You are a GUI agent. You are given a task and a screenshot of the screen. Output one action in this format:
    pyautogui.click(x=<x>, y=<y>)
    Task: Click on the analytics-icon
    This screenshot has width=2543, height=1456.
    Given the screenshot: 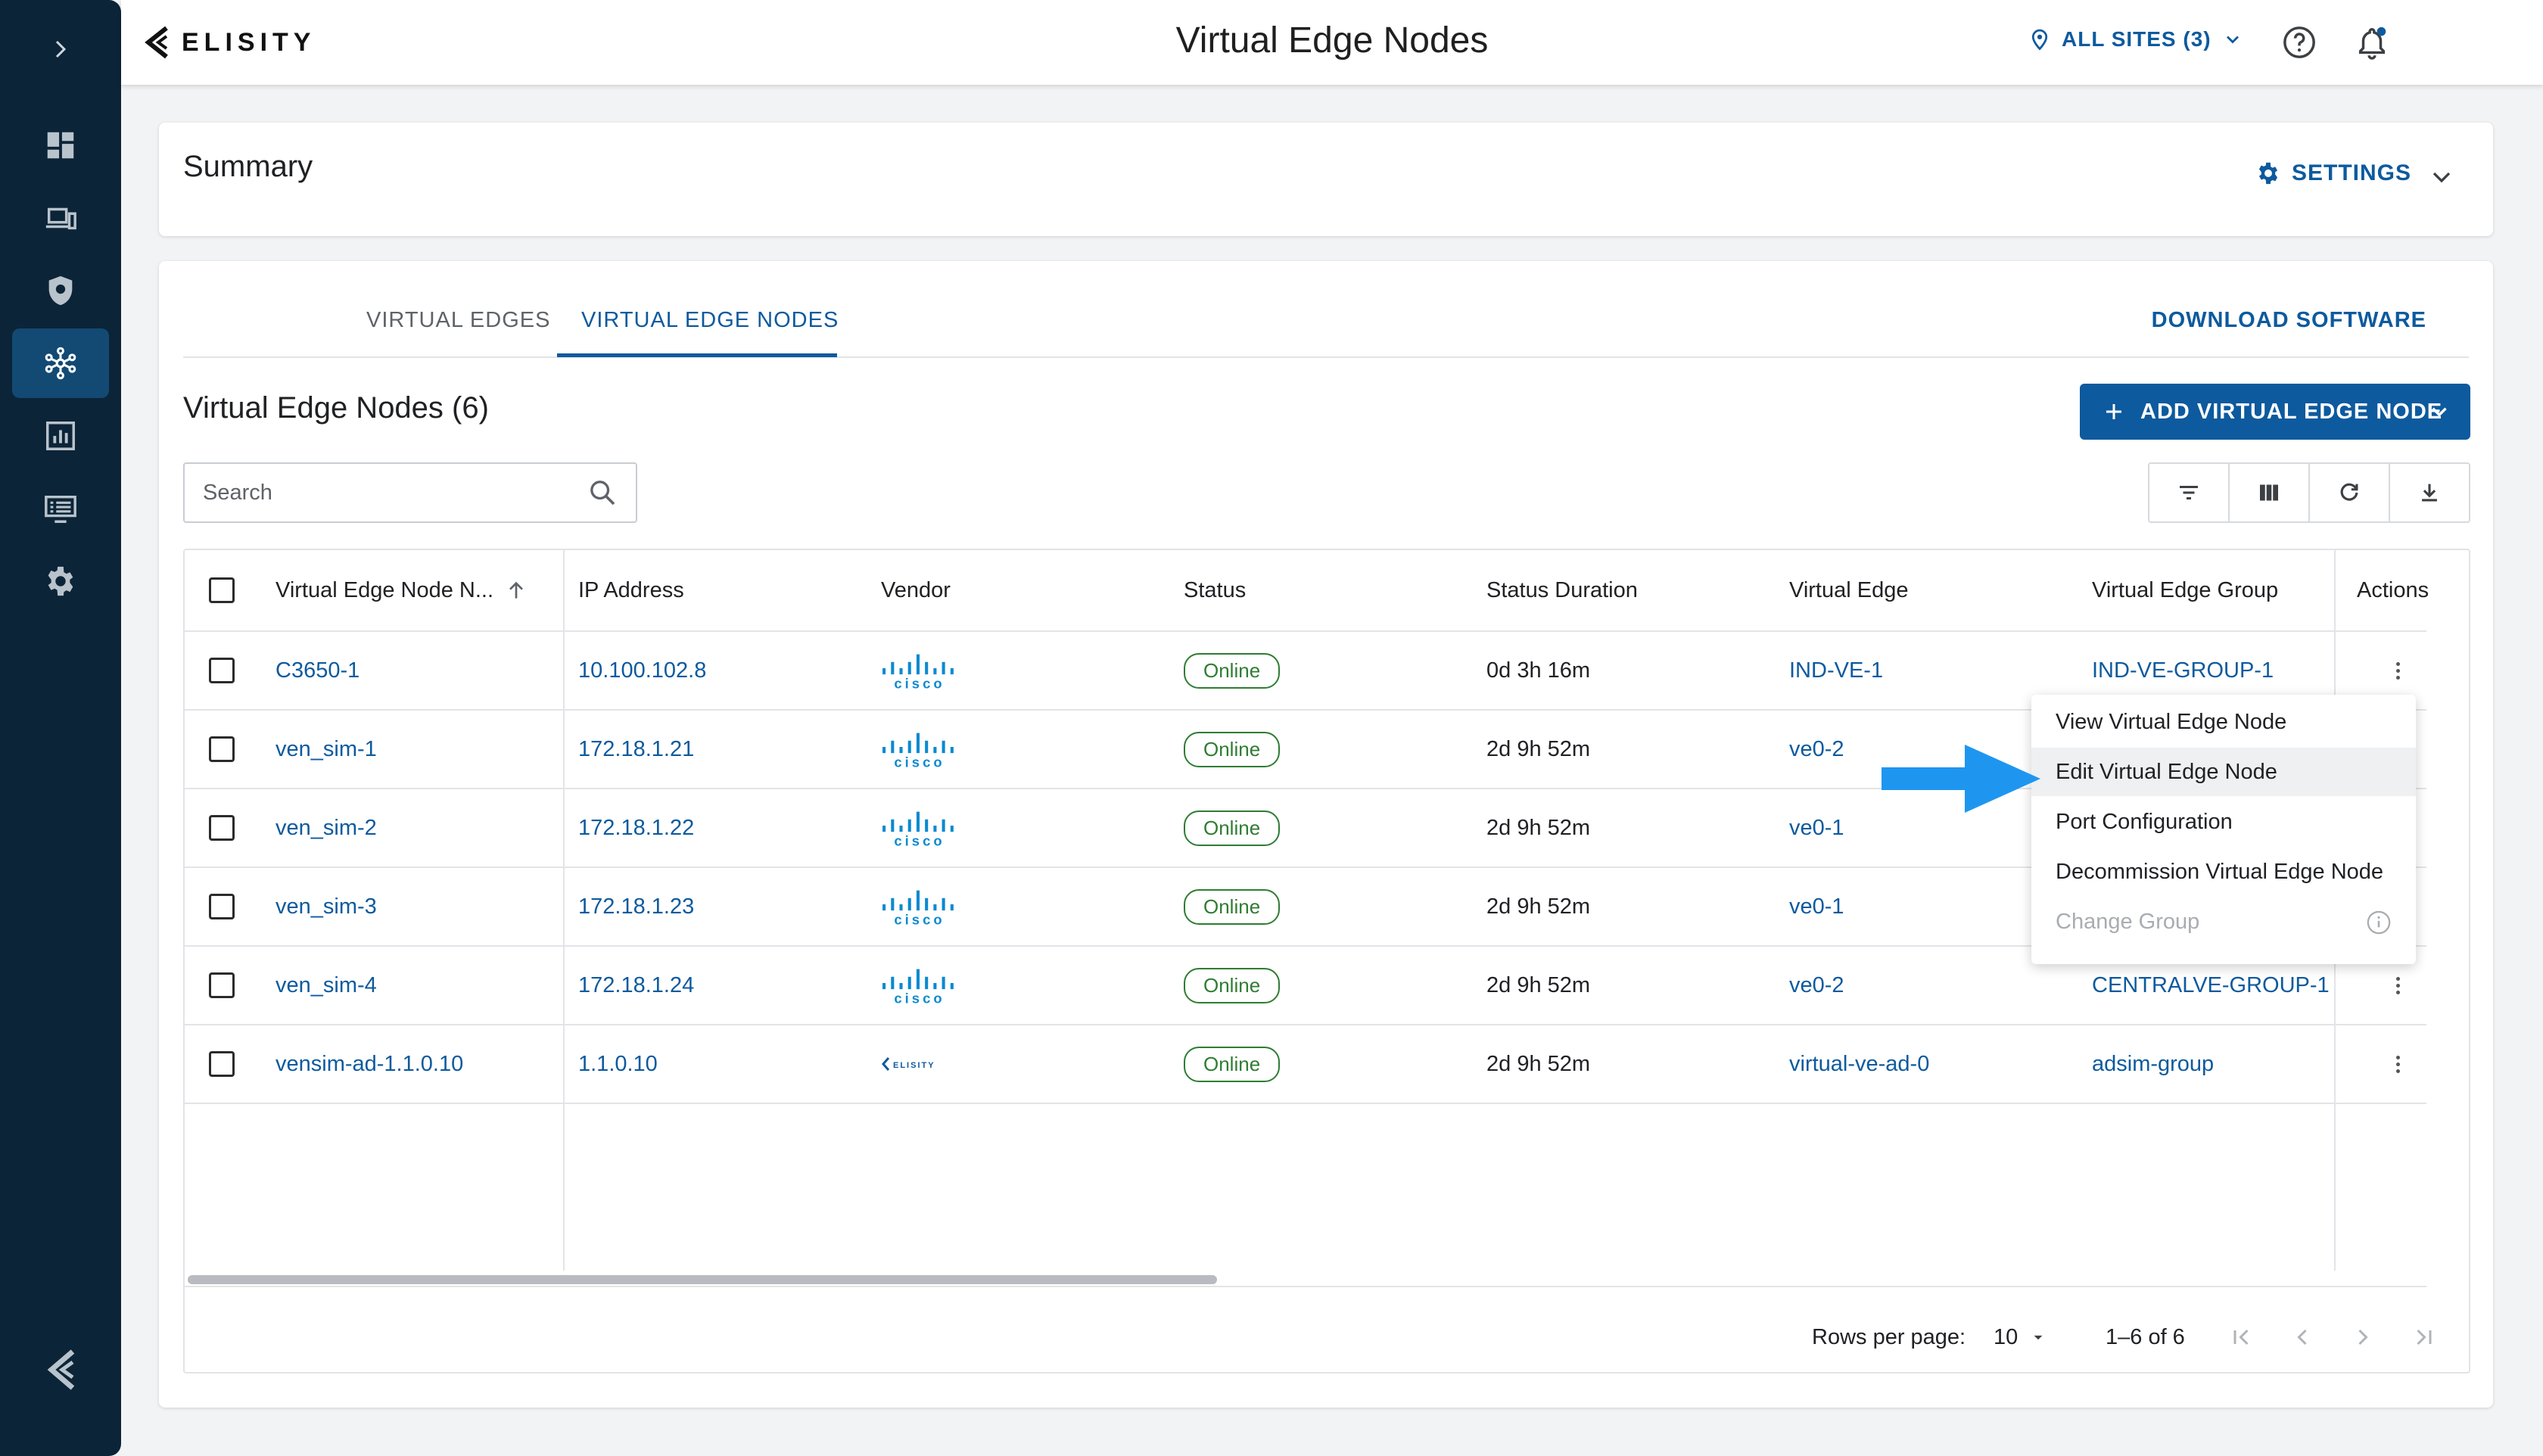 What is the action you would take?
    pyautogui.click(x=60, y=436)
    